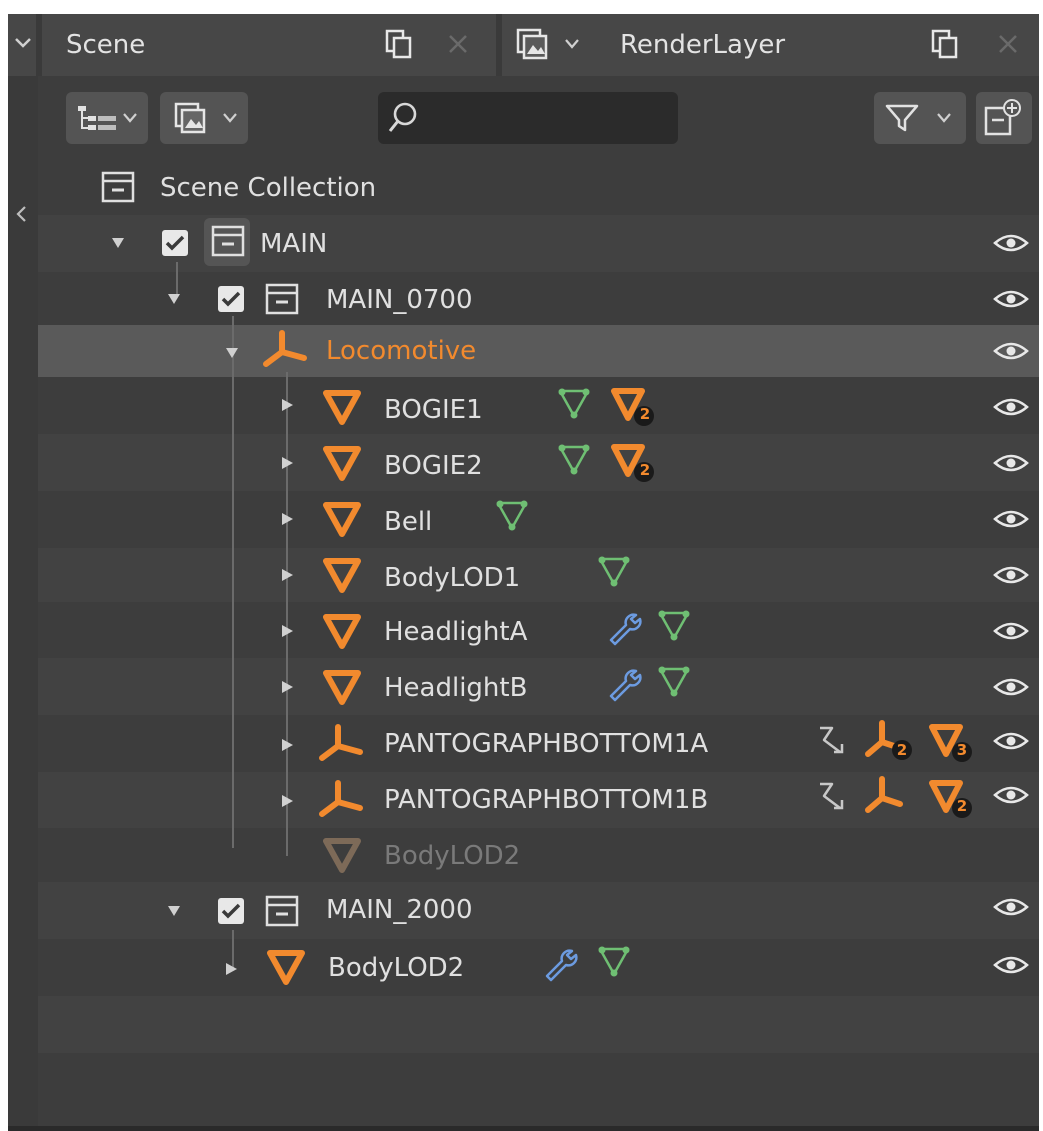 This screenshot has height=1131, width=1043. What do you see at coordinates (433, 410) in the screenshot?
I see `object-label: BOGIE1` at bounding box center [433, 410].